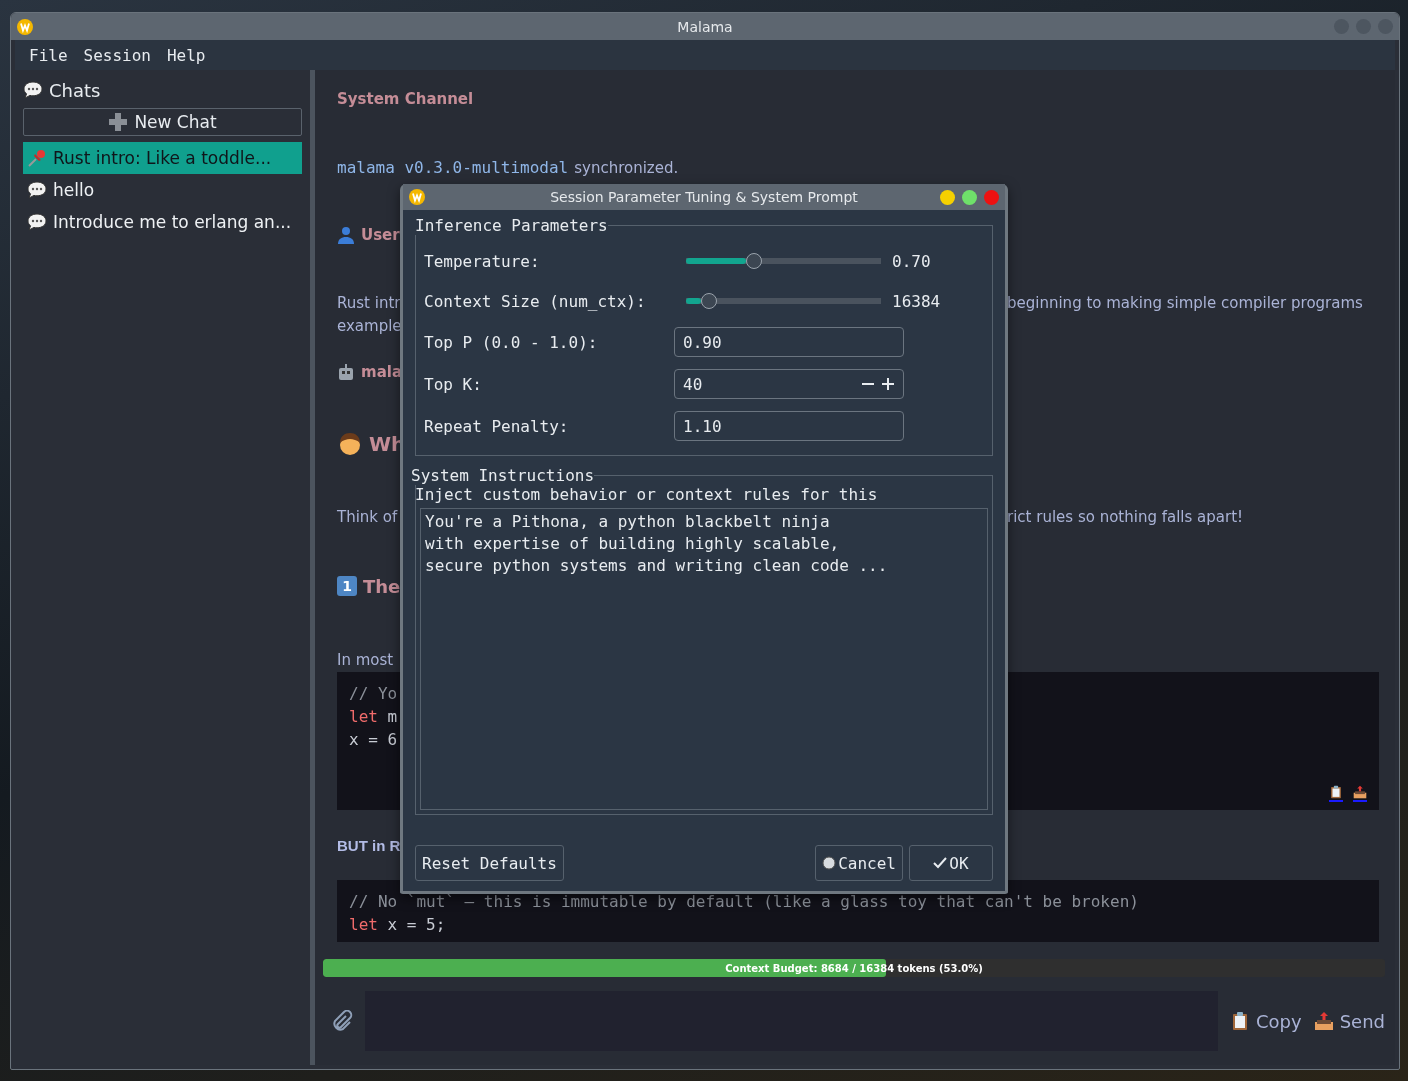 The height and width of the screenshot is (1081, 1408). I want to click on cancel-icon, so click(829, 863).